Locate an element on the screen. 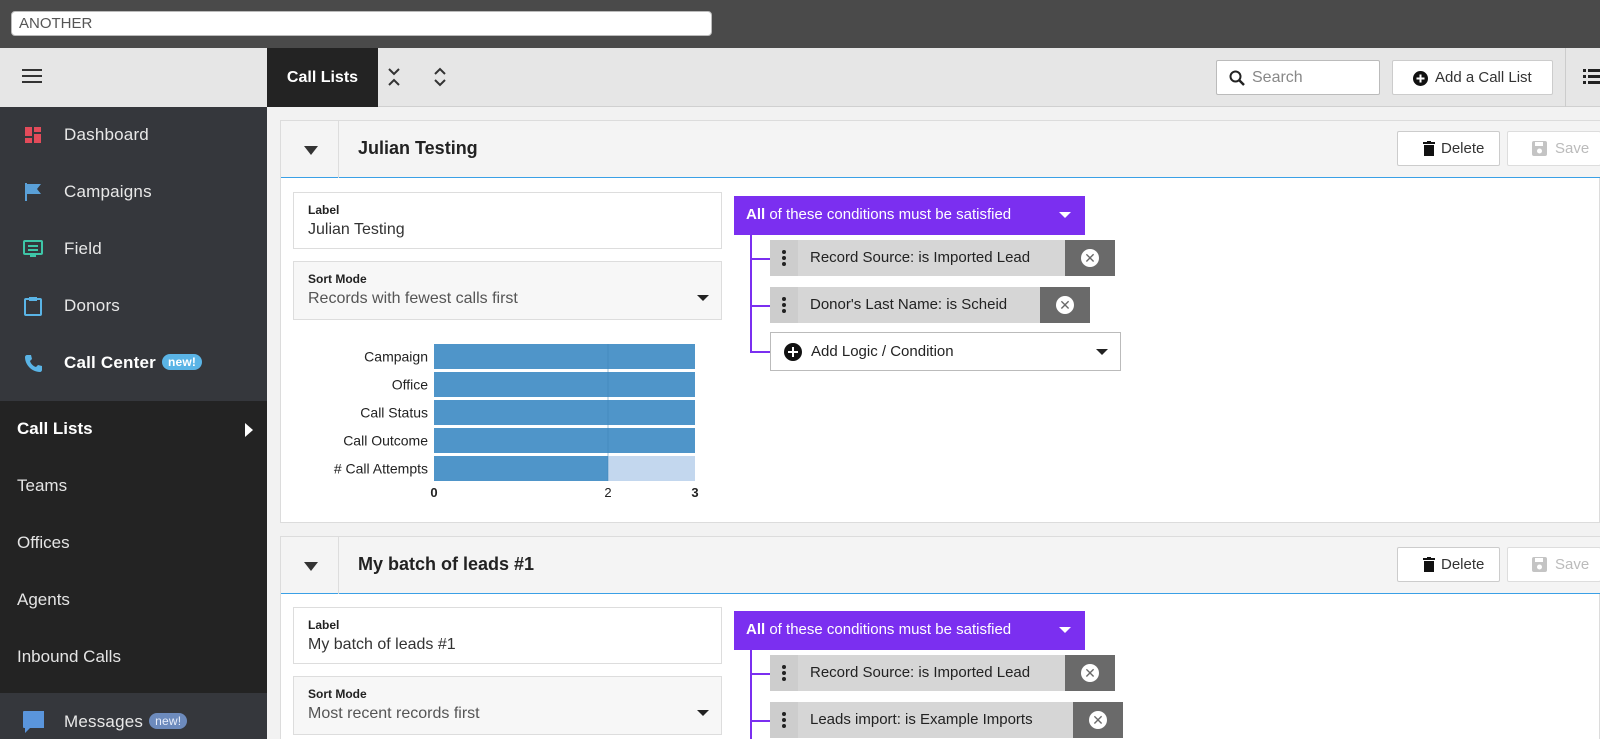 The width and height of the screenshot is (1600, 739). condition-prefix: All is located at coordinates (756, 629).